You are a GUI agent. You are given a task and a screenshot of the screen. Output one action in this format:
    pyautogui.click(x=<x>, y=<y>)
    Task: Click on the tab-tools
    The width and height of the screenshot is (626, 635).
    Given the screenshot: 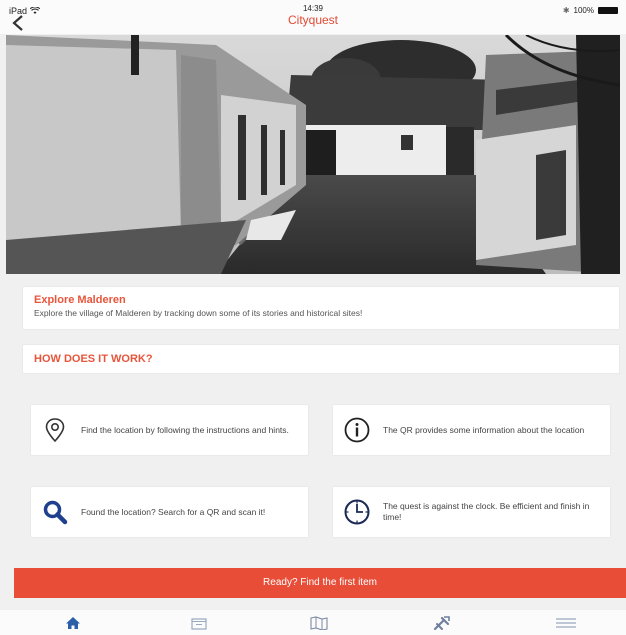 What is the action you would take?
    pyautogui.click(x=442, y=623)
    